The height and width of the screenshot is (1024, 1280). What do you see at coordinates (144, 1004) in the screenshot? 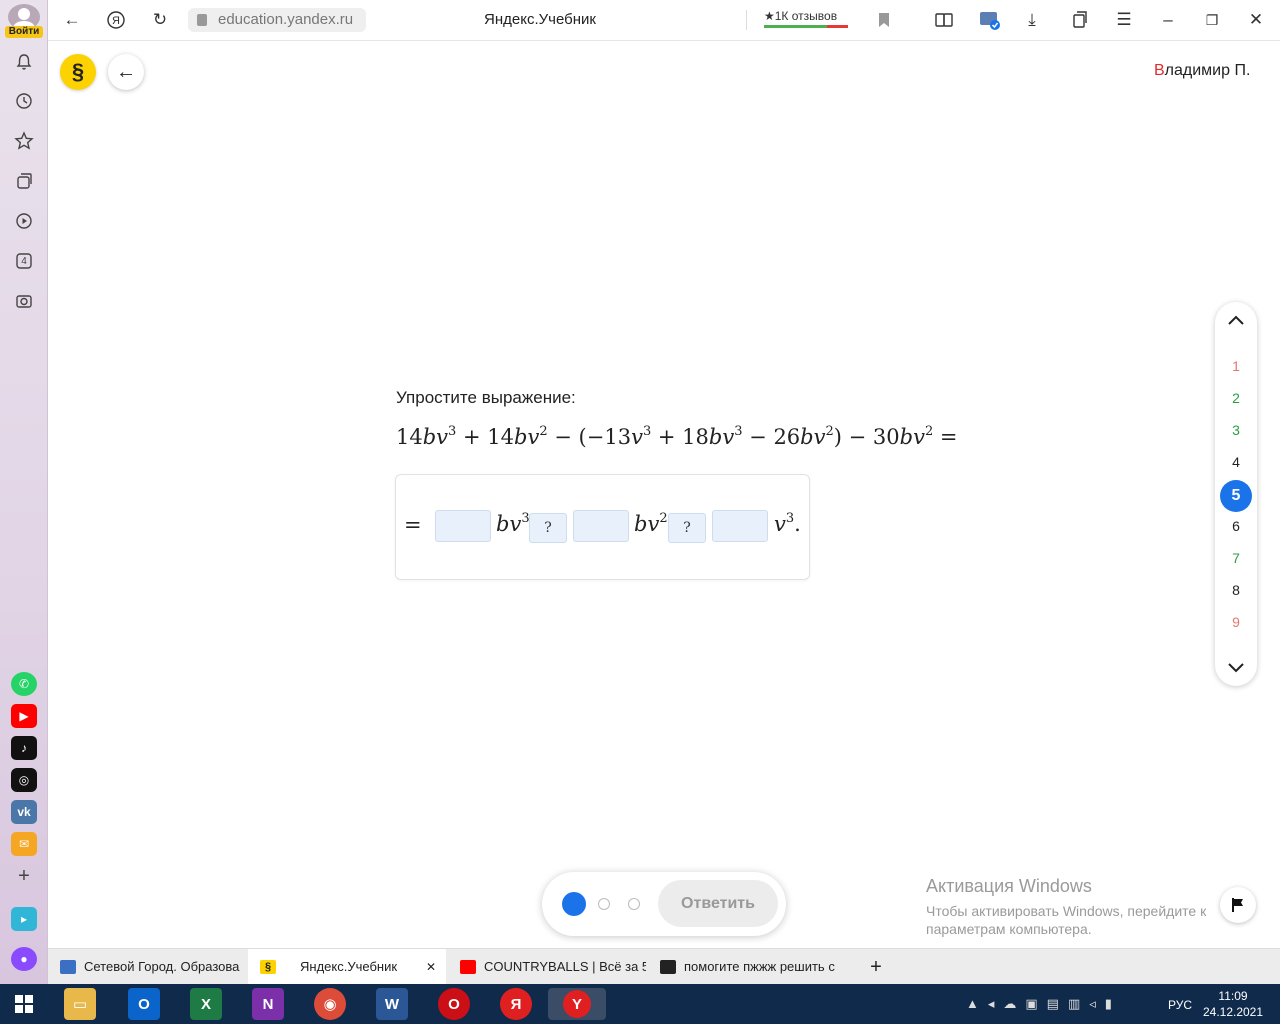
I see `outlook-icon: O` at bounding box center [144, 1004].